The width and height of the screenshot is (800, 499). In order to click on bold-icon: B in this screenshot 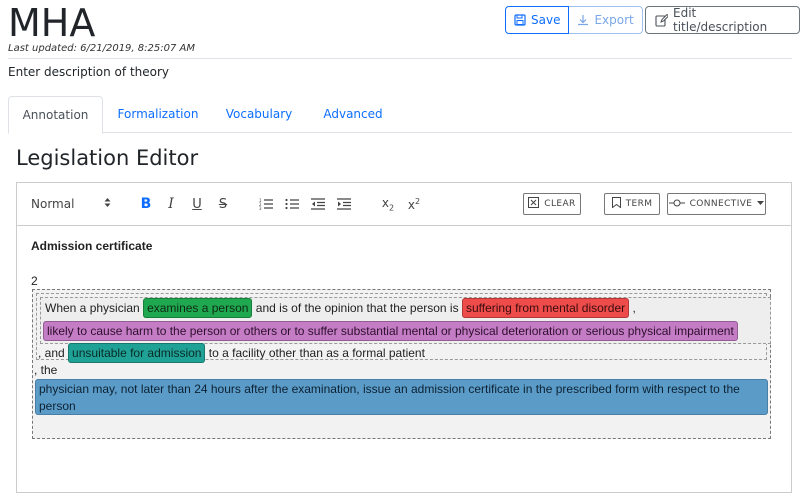, I will do `click(146, 204)`.